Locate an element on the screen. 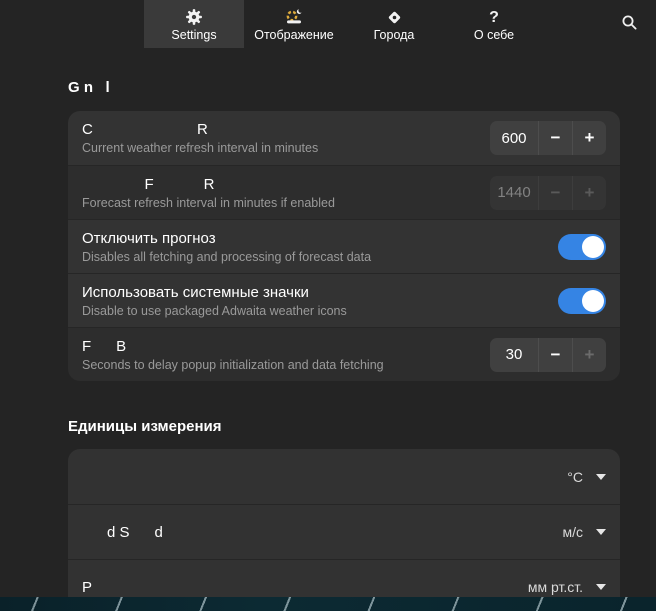  search-button is located at coordinates (629, 24).